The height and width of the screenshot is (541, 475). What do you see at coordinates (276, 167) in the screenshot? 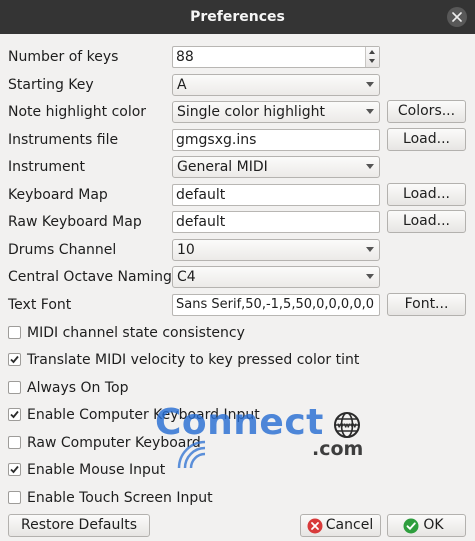
I see `instrument-combo: General MIDI` at bounding box center [276, 167].